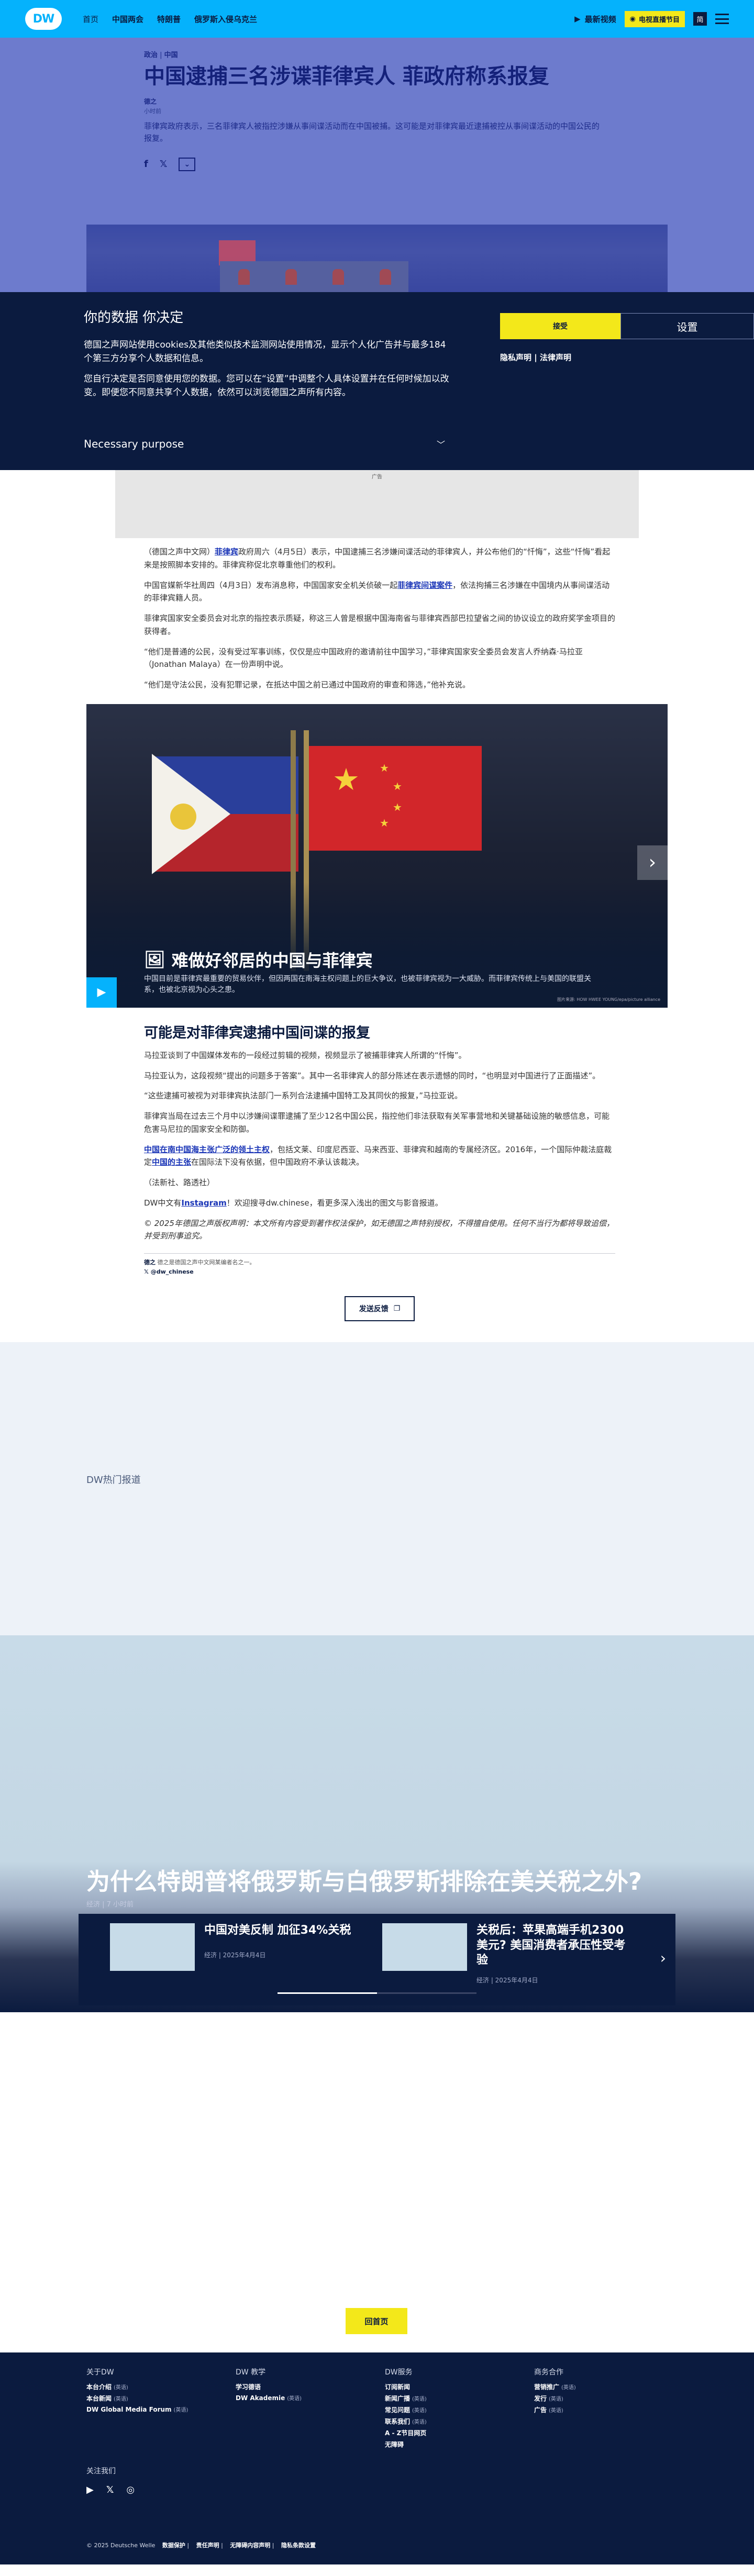 The image size is (754, 2576). I want to click on video-icon: ▶, so click(577, 19).